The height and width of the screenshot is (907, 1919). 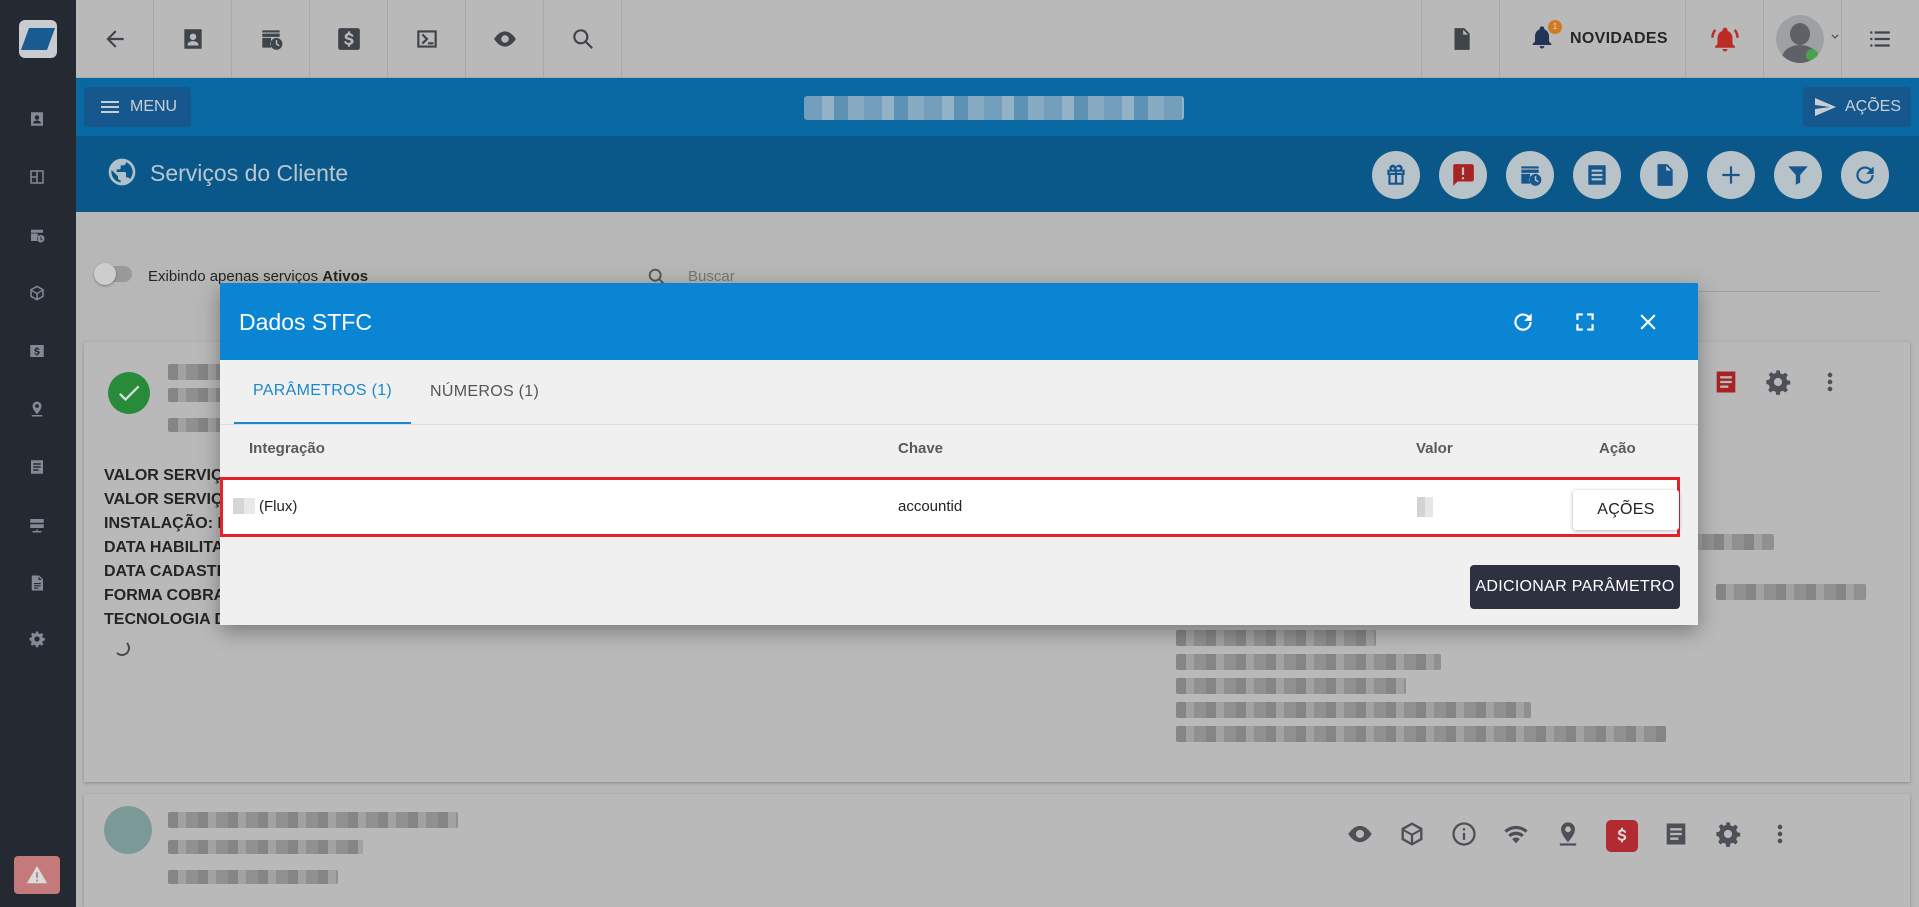 What do you see at coordinates (921, 448) in the screenshot?
I see `column-header-chave: Chave` at bounding box center [921, 448].